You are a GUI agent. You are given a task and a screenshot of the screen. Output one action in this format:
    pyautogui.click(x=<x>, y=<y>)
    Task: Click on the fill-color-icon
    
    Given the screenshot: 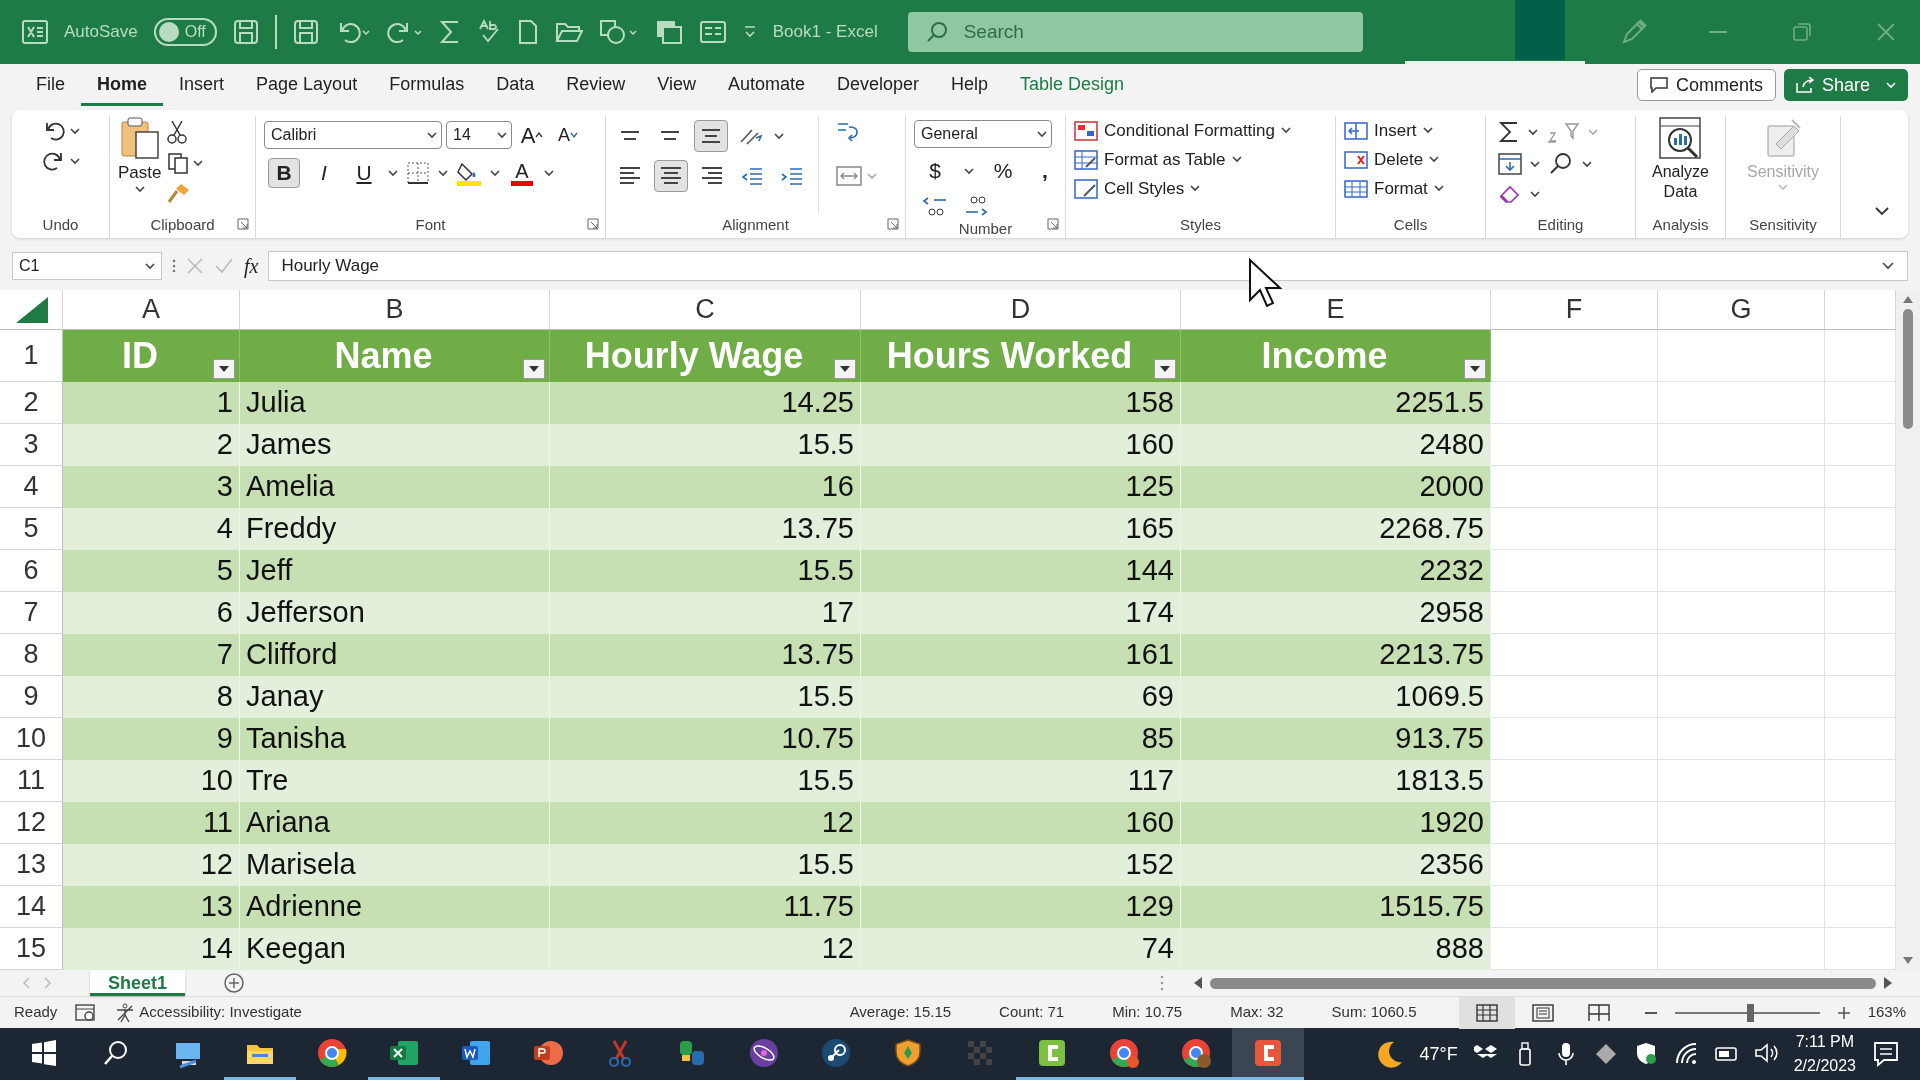 What is the action you would take?
    pyautogui.click(x=469, y=173)
    